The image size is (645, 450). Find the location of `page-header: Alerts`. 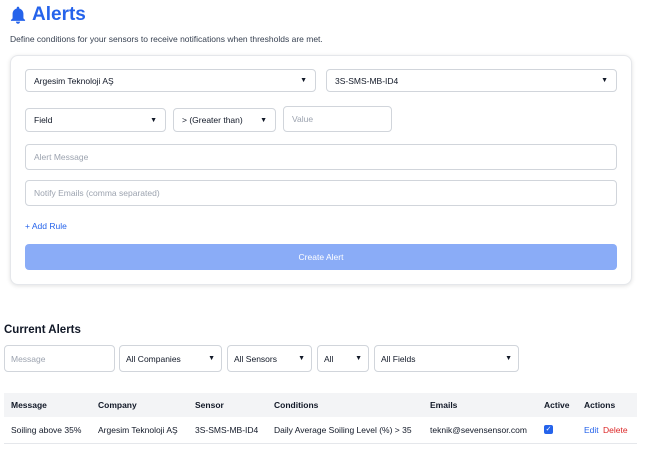

page-header: Alerts is located at coordinates (47, 15).